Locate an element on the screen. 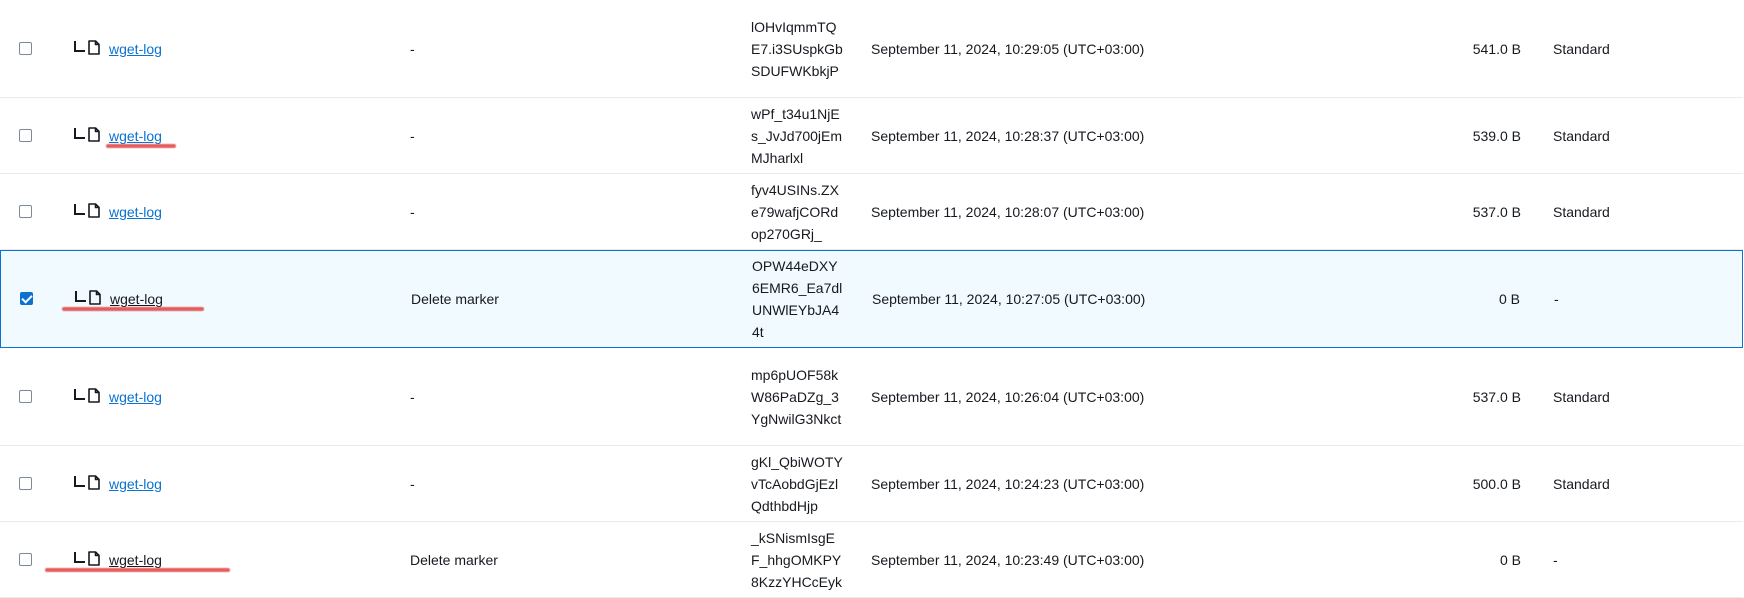 The image size is (1744, 598). version-id: _kSNismIsgEF_hhgOMKPY8KzzYHCcEyk is located at coordinates (797, 559).